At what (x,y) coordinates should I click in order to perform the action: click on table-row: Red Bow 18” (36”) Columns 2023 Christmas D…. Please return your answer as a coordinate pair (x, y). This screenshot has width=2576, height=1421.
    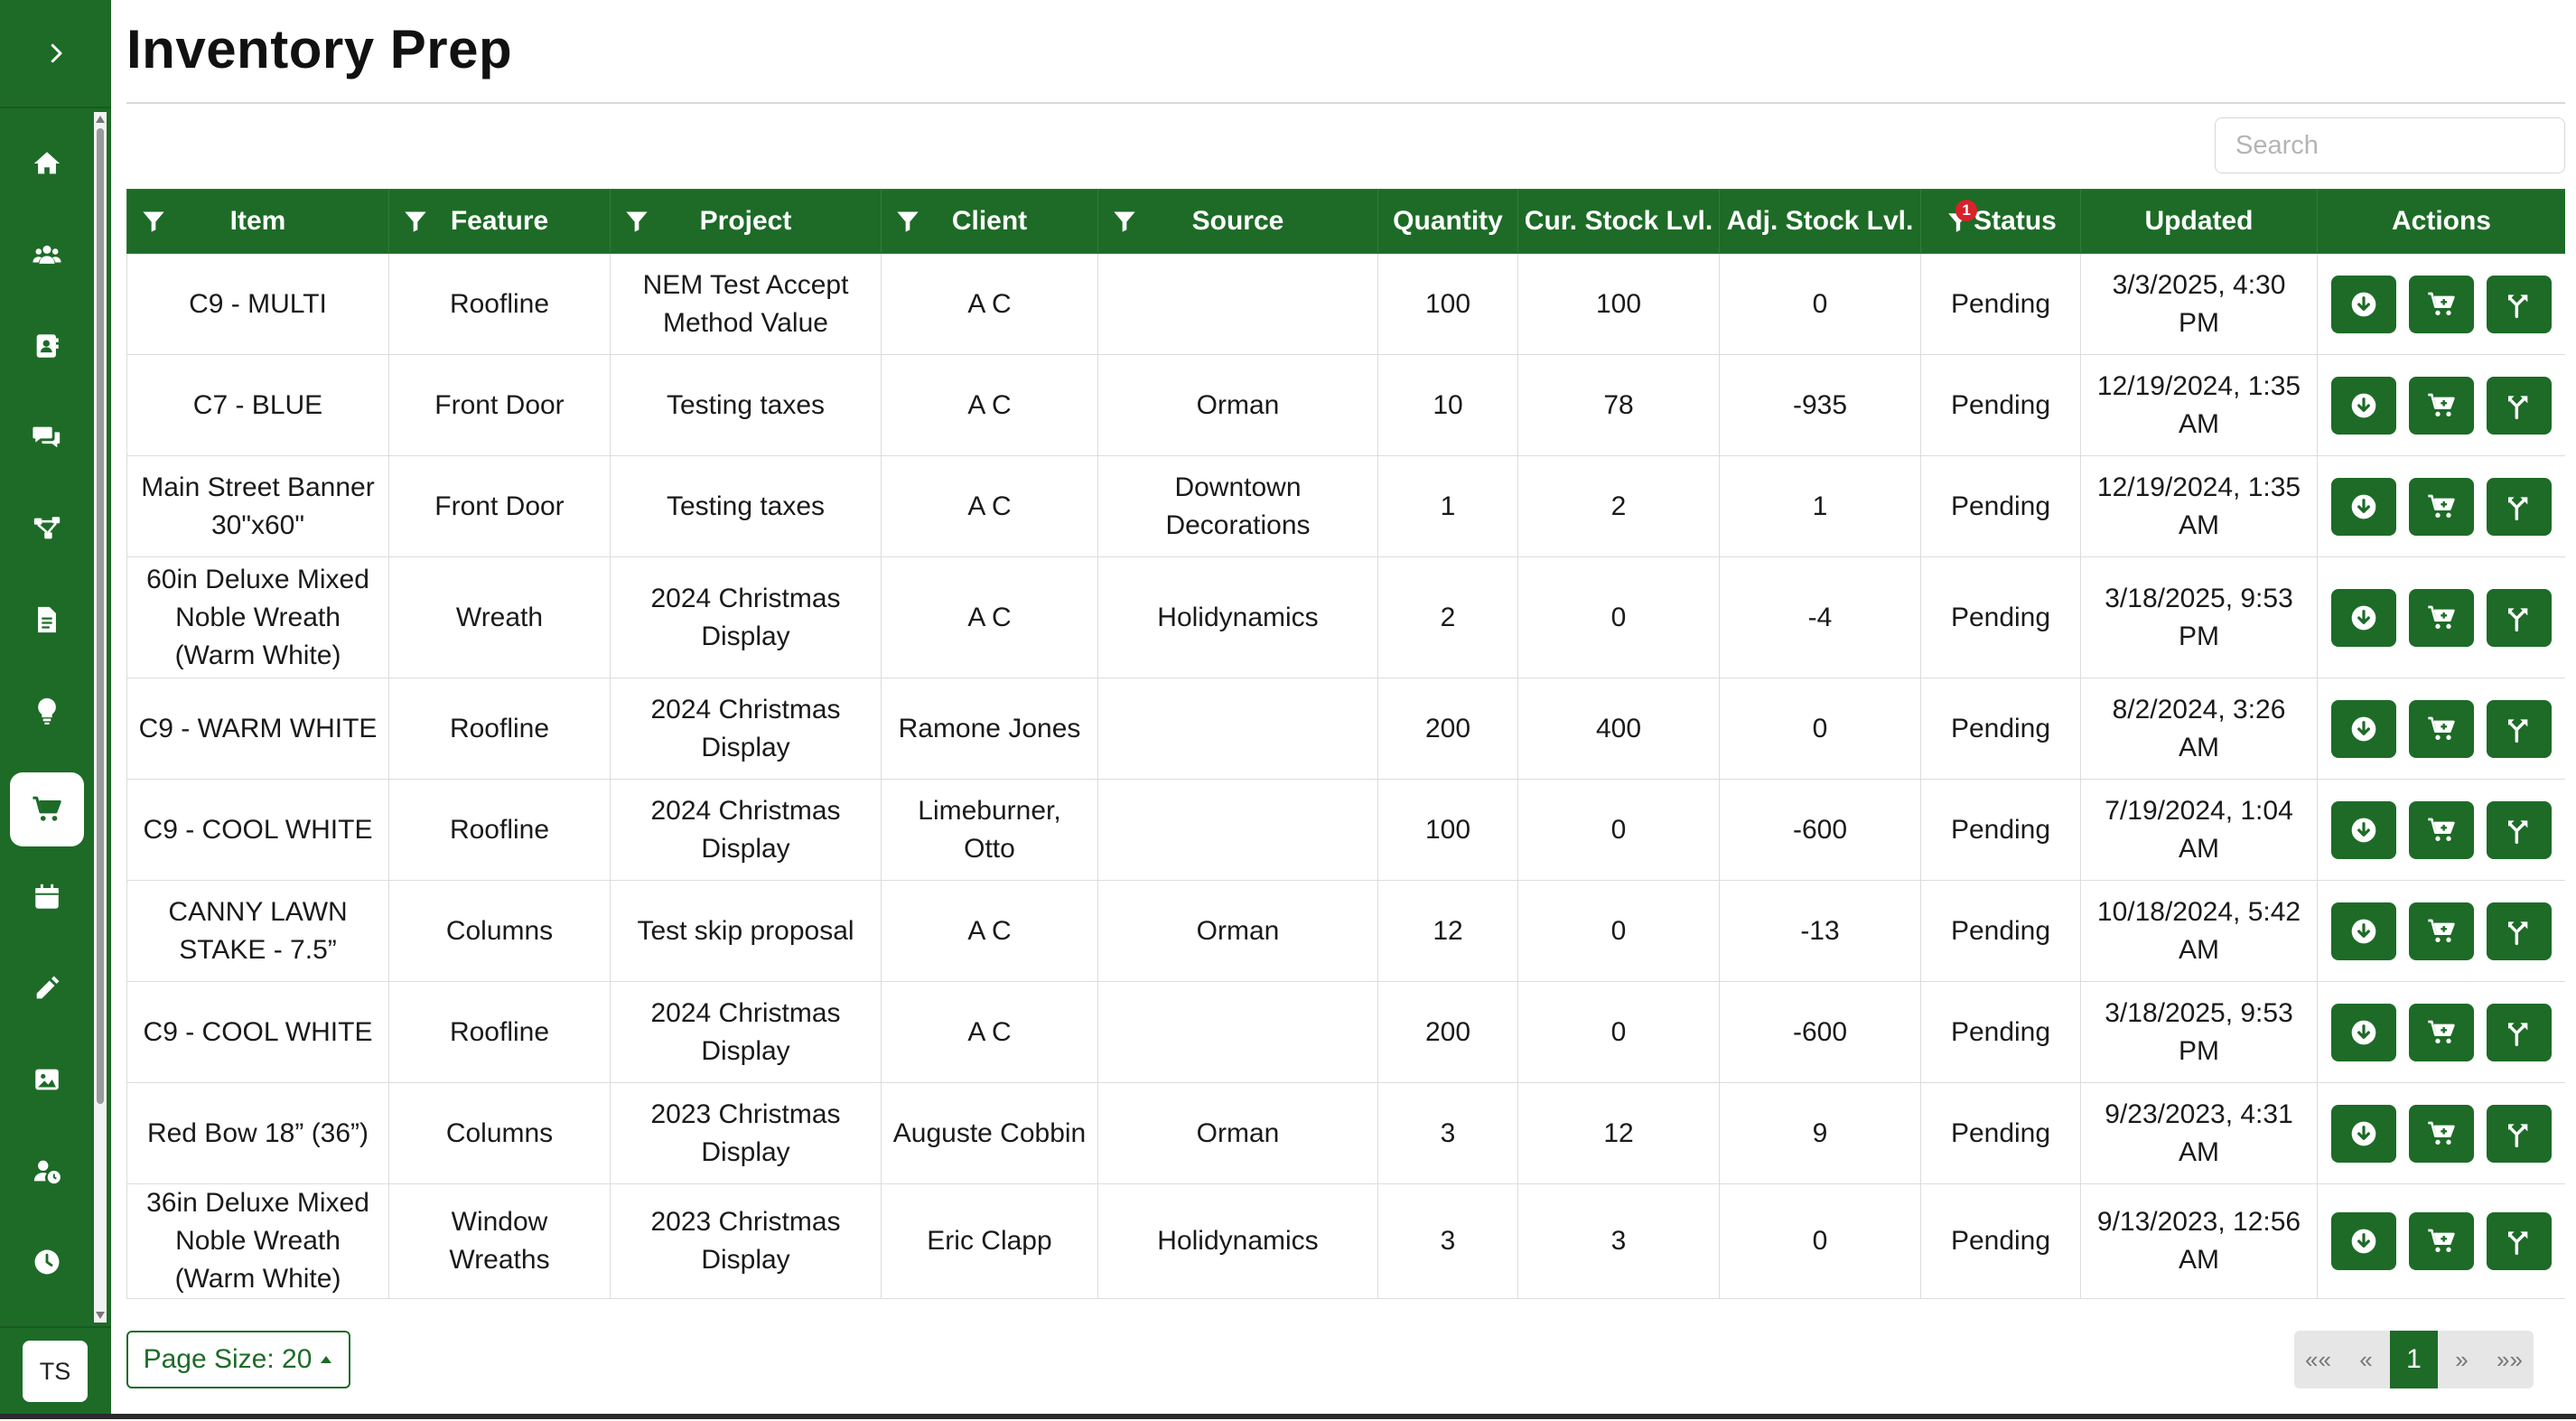
    Looking at the image, I should click on (1345, 1133).